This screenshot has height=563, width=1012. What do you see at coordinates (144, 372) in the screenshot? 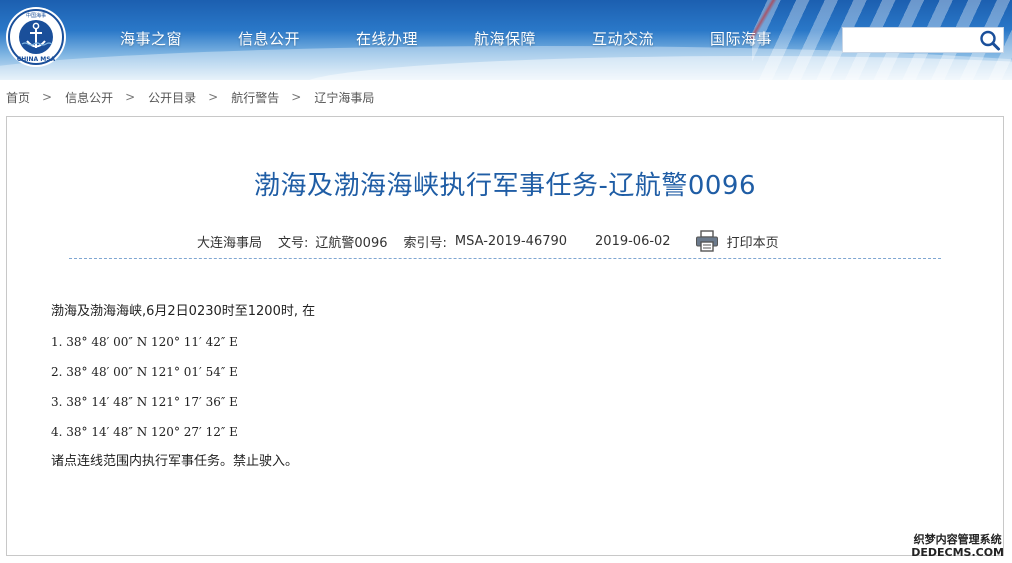
I see `coordinate-point-2: 2. 38° 48′ 00″ N 121° 01′ 54″ E` at bounding box center [144, 372].